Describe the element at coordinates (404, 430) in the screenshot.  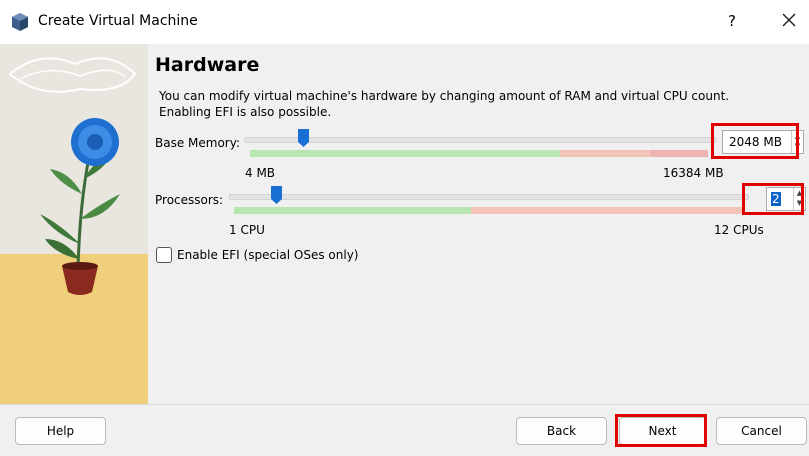
I see `button-bar: Help Back Next Cancel` at that location.